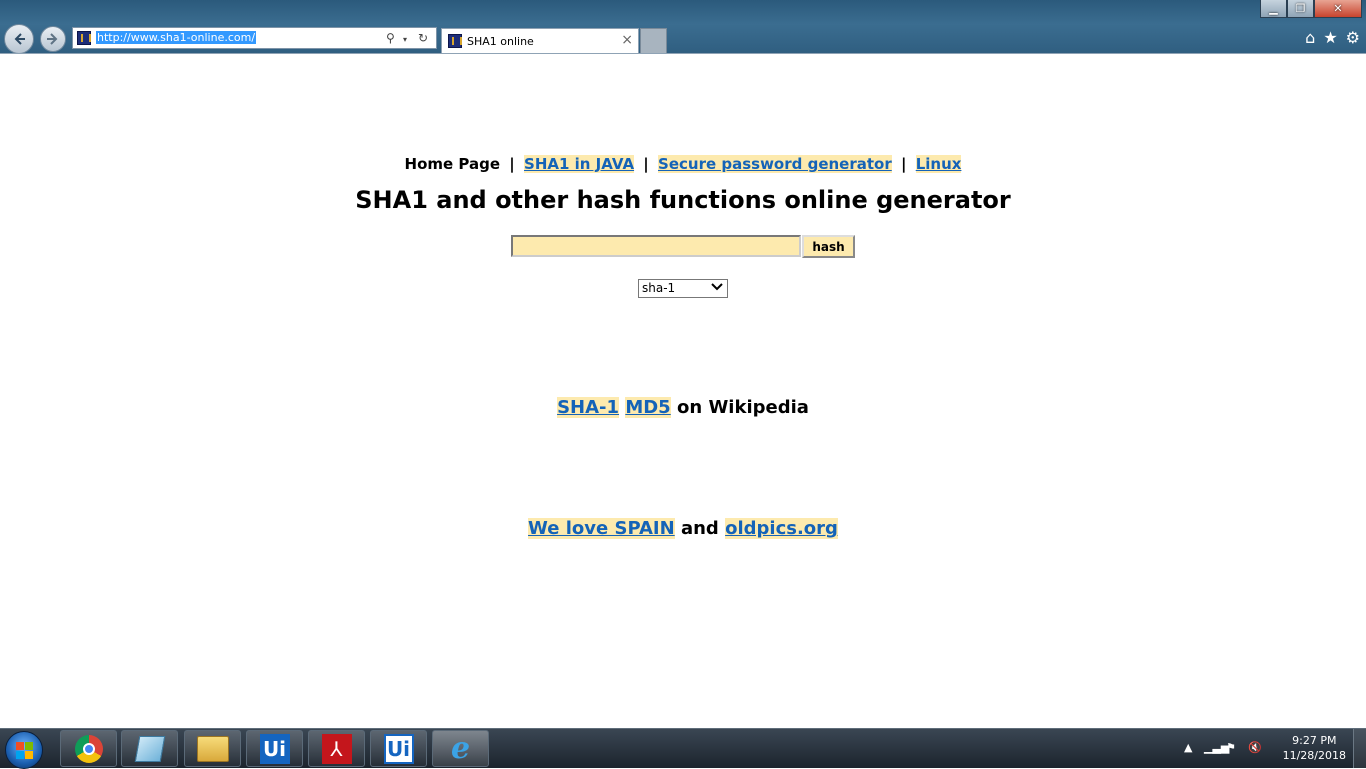 Image resolution: width=1366 pixels, height=769 pixels. What do you see at coordinates (648, 407) in the screenshot?
I see `wiki-link-md5: MD5` at bounding box center [648, 407].